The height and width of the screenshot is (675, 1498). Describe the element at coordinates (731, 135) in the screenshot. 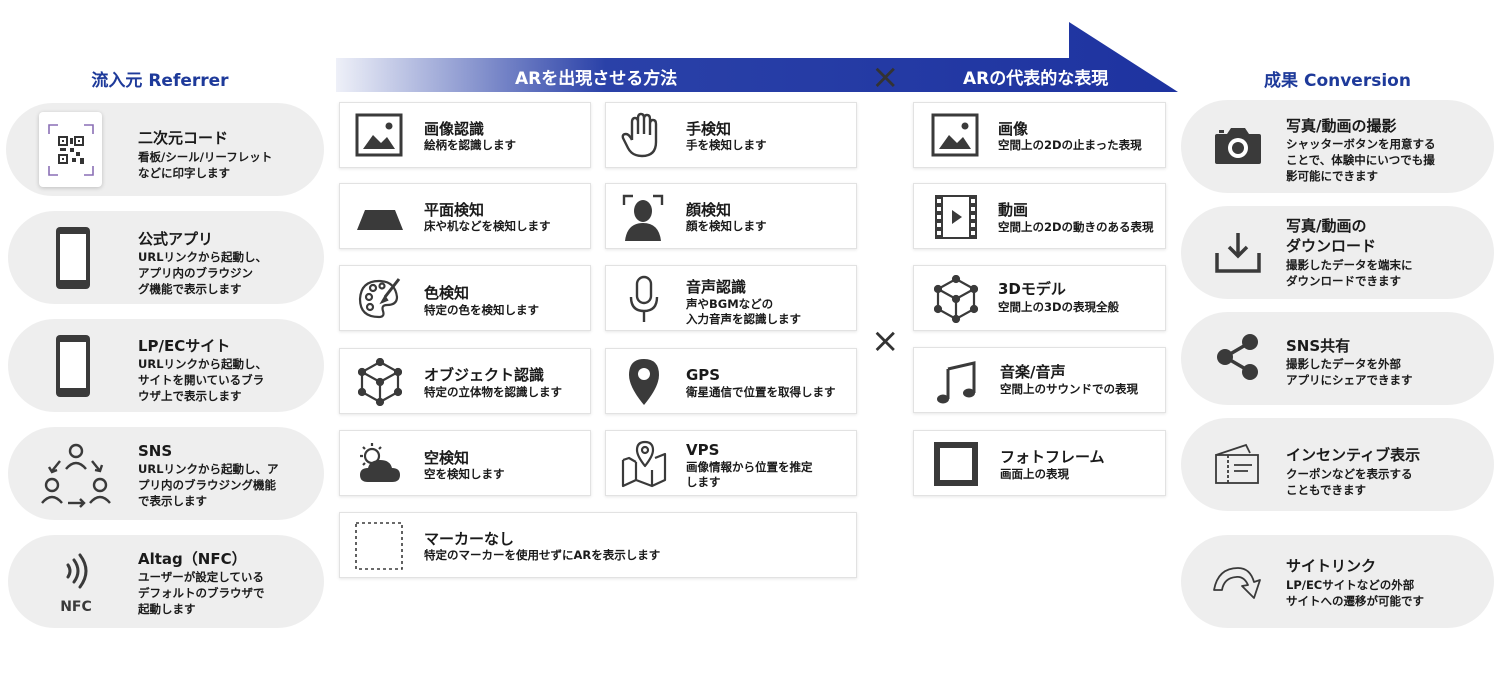

I see `method-card-hand-detection: 手検知 手を検知します` at that location.